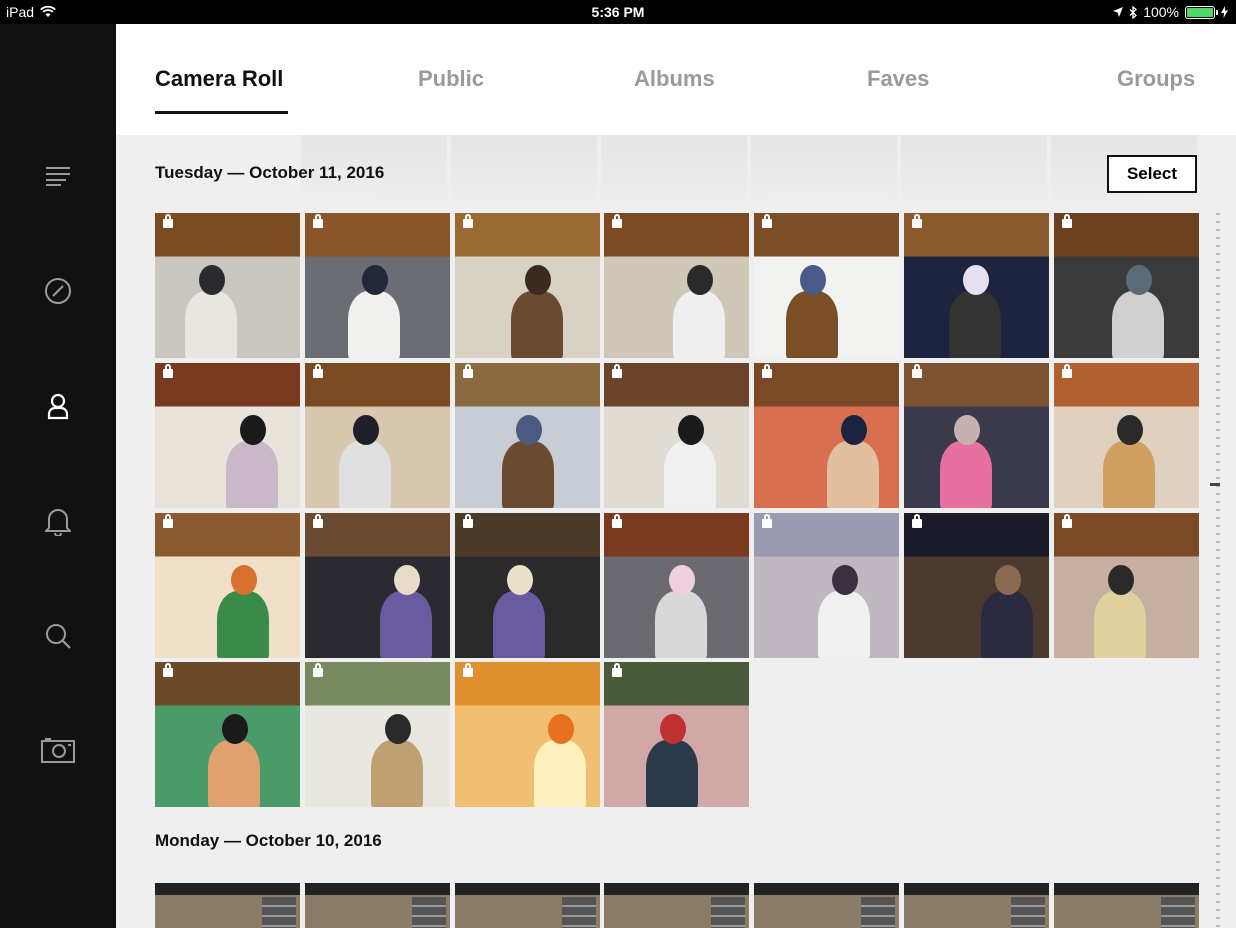  I want to click on tab-faves: Faves, so click(898, 79).